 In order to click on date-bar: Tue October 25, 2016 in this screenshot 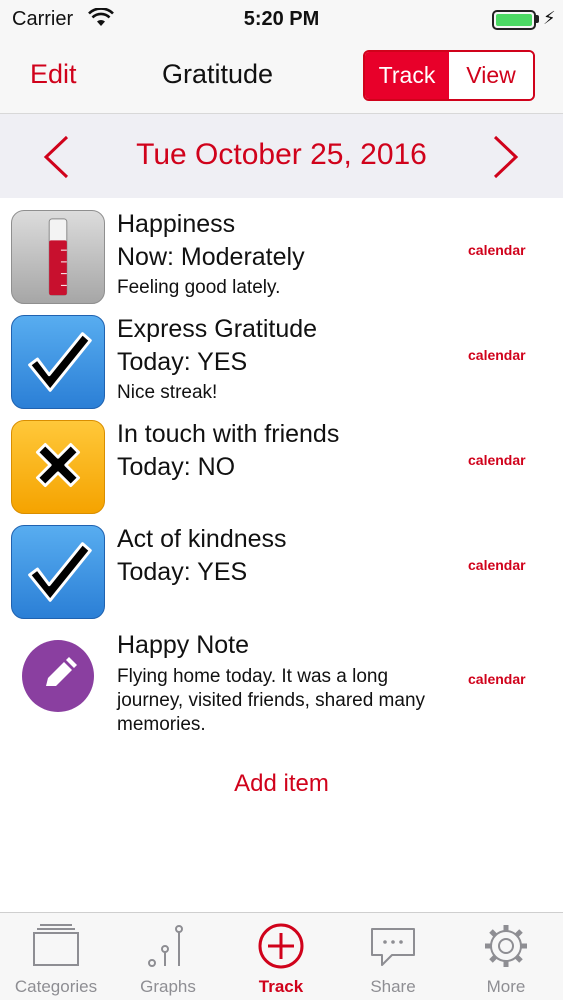, I will do `click(281, 156)`.